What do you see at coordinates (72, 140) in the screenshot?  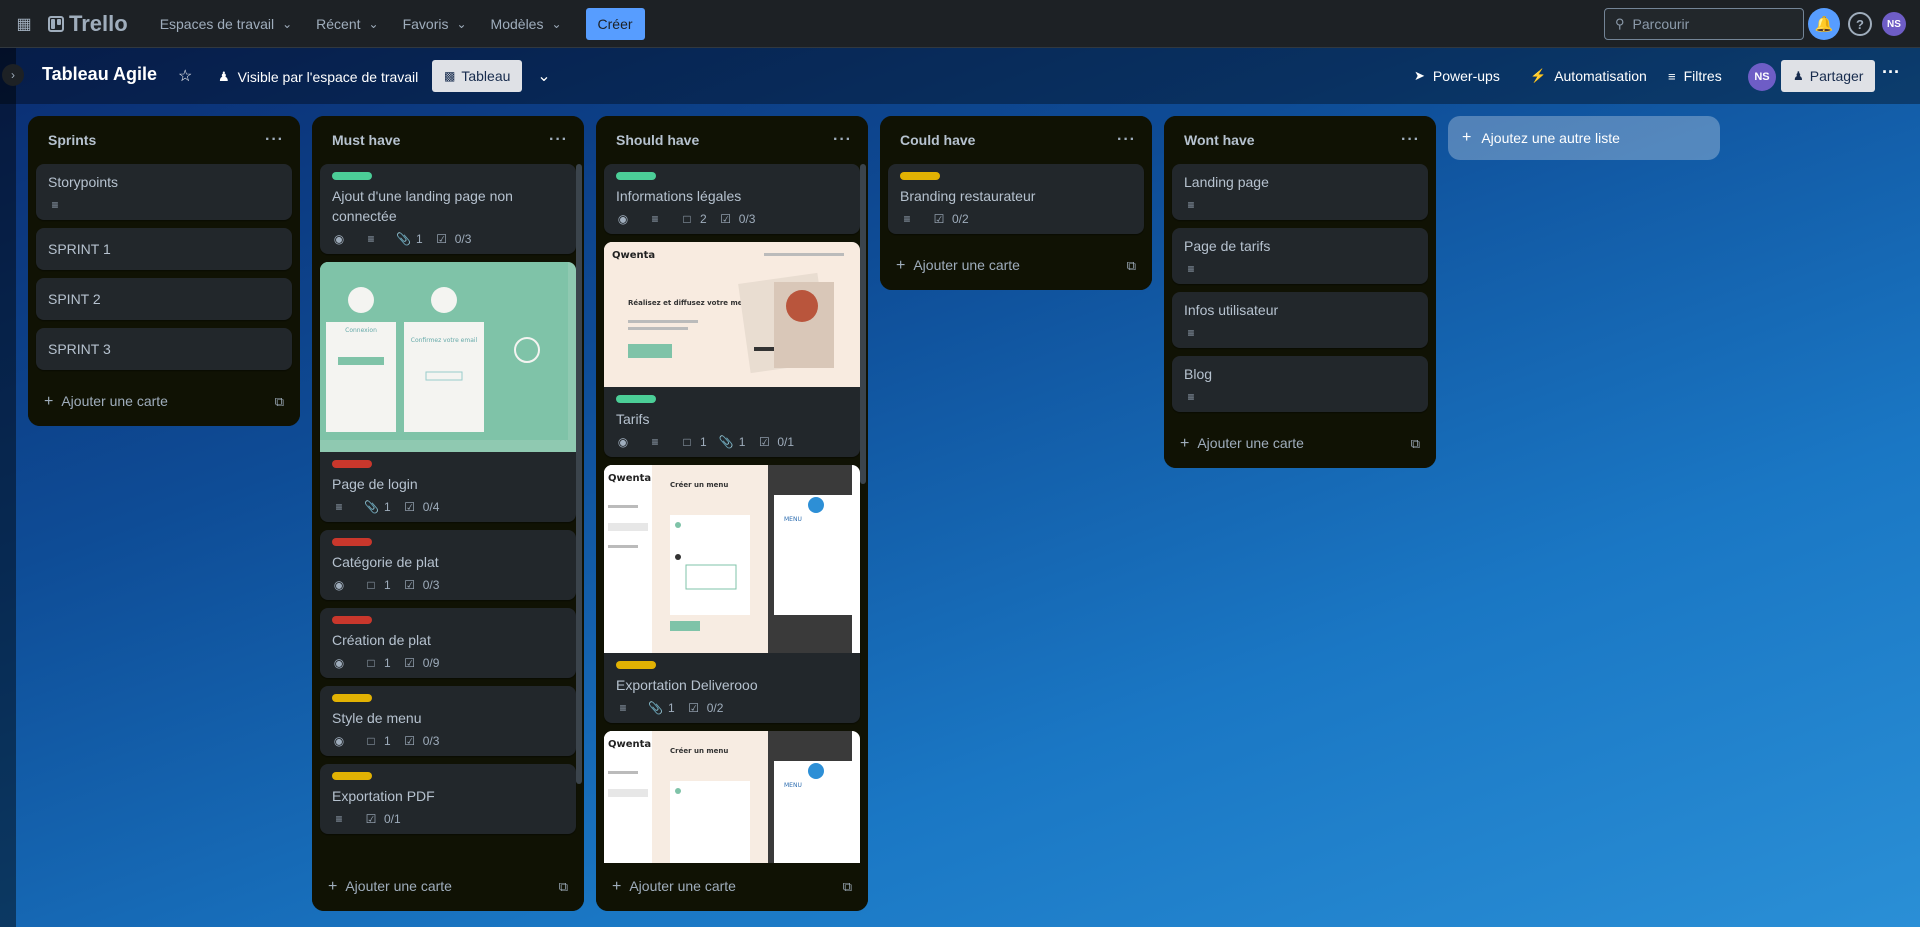 I see `list-title: Sprints` at bounding box center [72, 140].